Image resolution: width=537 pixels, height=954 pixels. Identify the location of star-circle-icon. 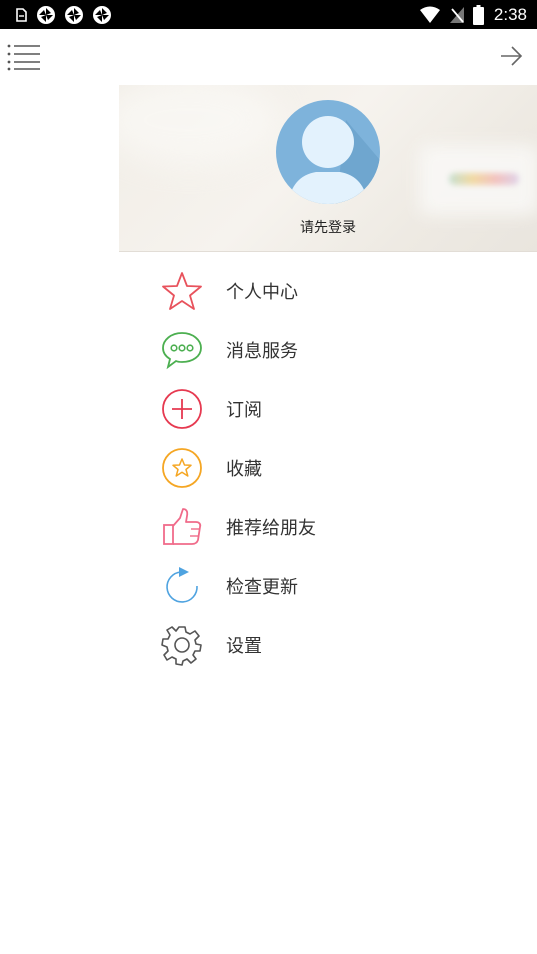
(182, 468).